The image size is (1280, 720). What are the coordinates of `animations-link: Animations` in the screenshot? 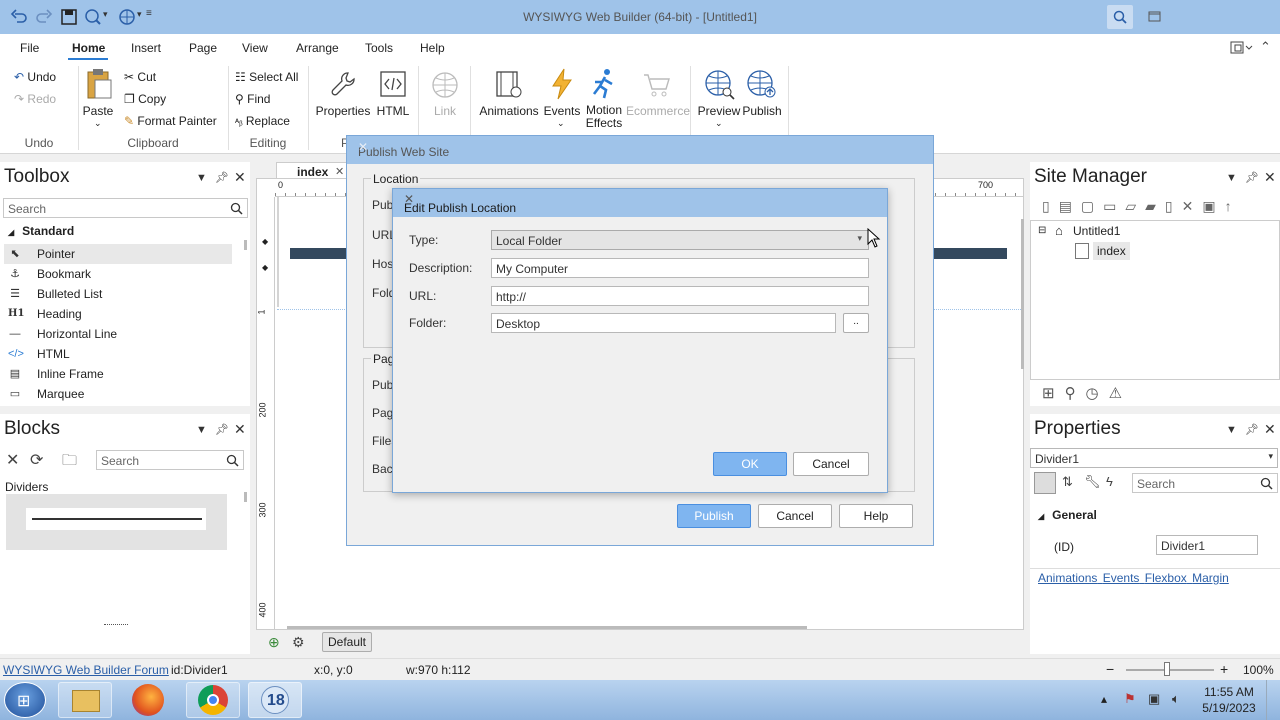 It's located at (1067, 578).